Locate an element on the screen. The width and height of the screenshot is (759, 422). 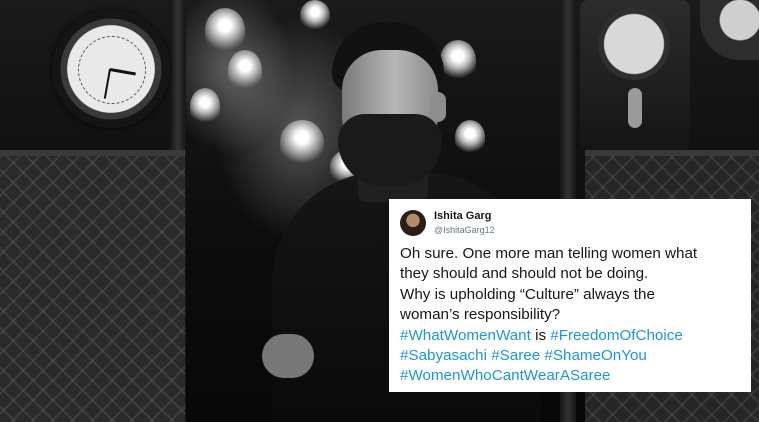
tweet-text-line: they should and should not be doing. is located at coordinates (524, 274).